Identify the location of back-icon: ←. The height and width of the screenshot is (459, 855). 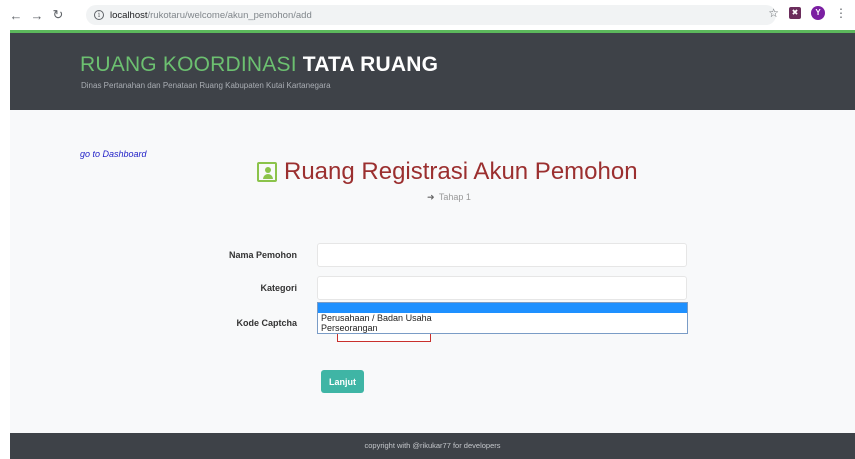
(16, 15).